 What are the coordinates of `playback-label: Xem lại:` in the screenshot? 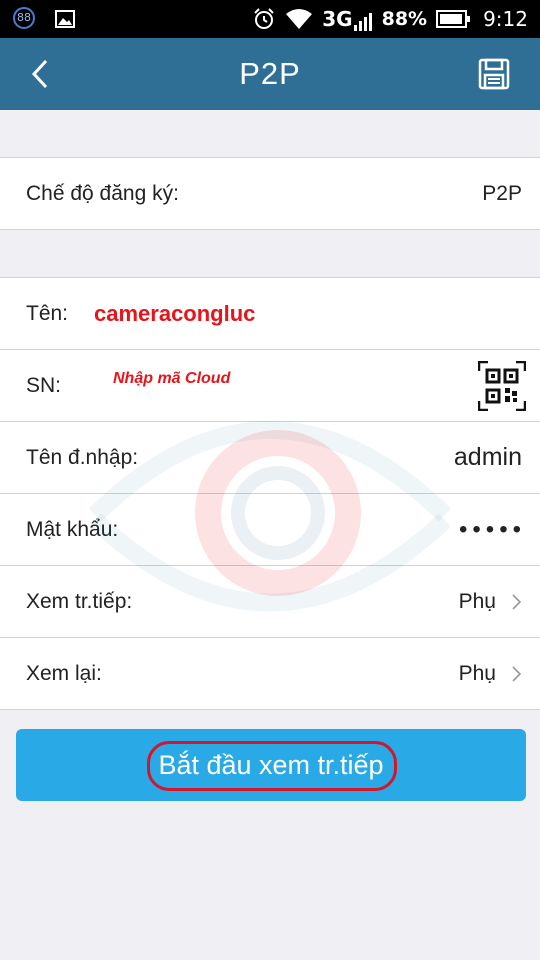 It's located at (64, 673).